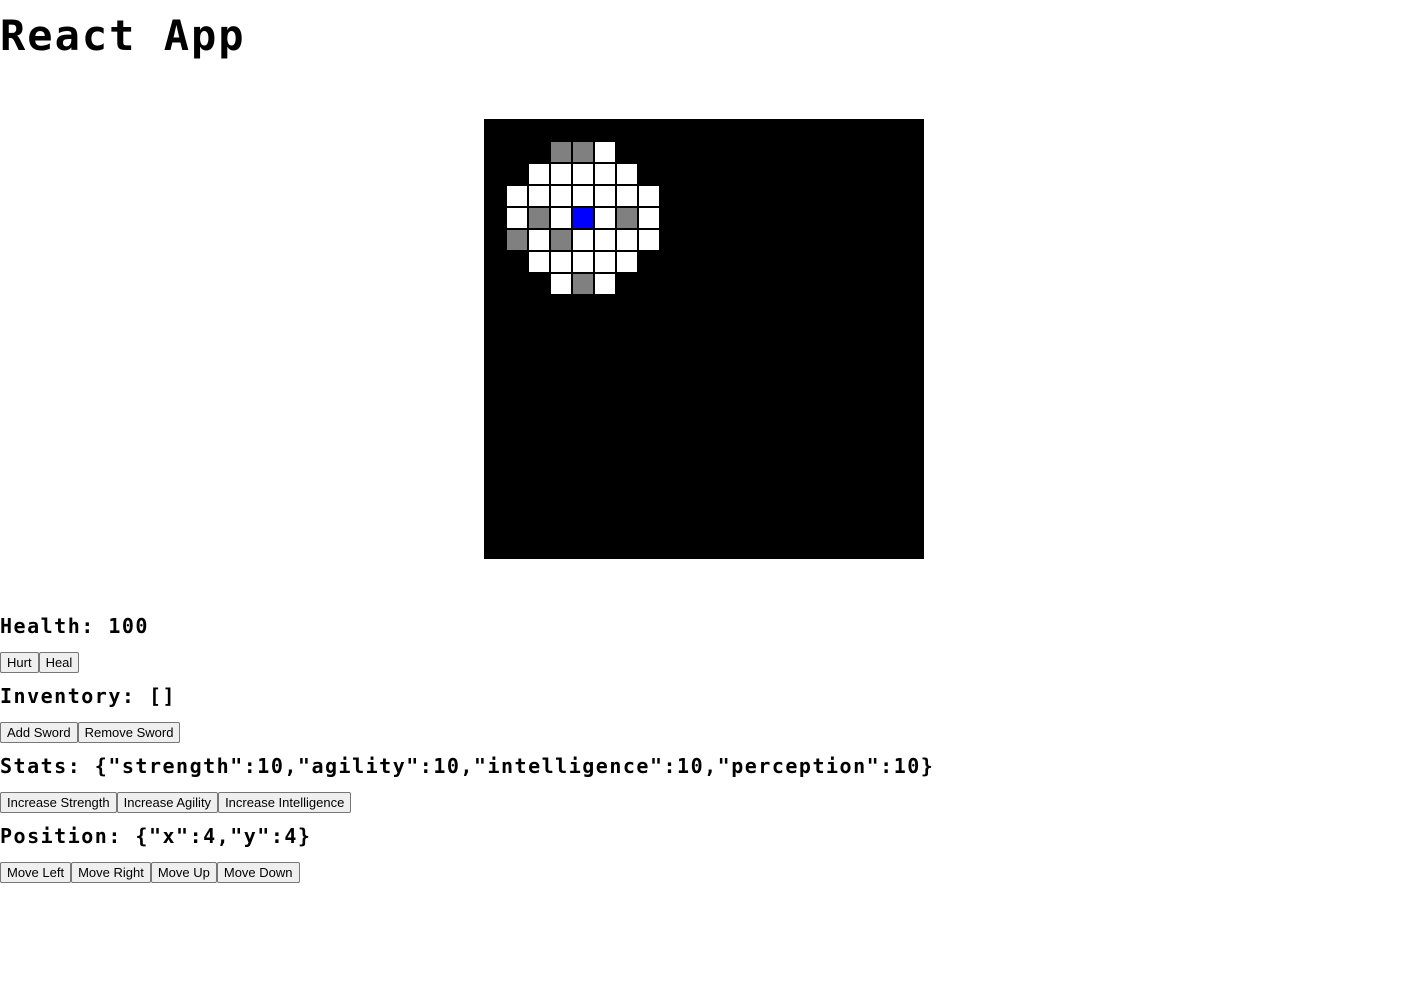 The width and height of the screenshot is (1408, 993). I want to click on move-left-button: Move Left, so click(36, 872).